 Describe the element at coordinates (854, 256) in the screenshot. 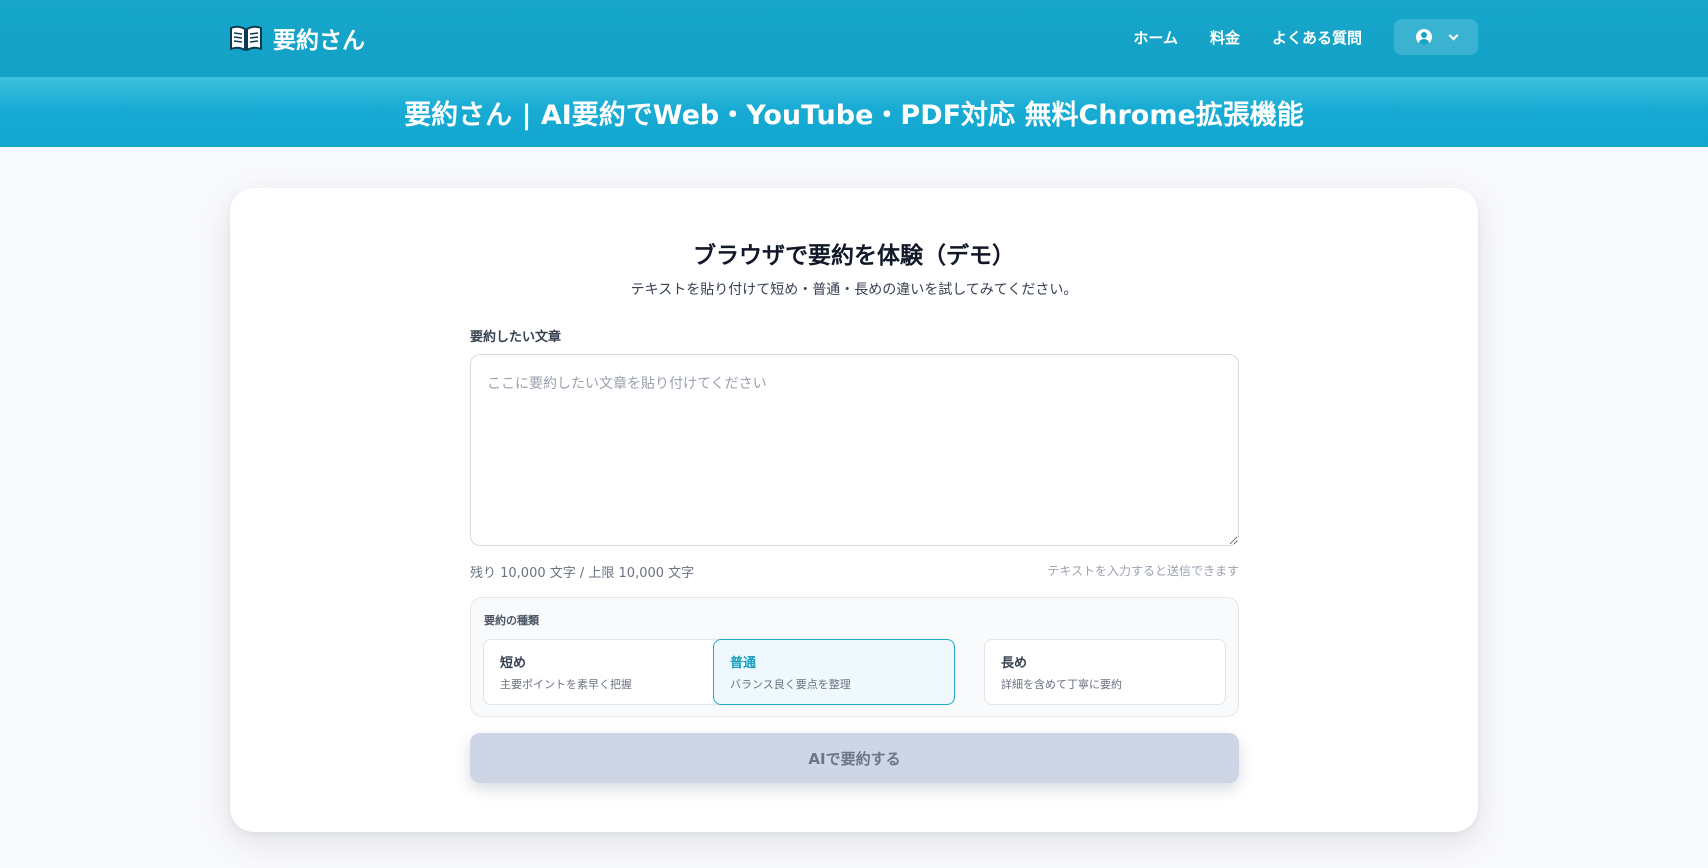

I see `demo-title: ブラウザで要約を体験（デモ）` at that location.